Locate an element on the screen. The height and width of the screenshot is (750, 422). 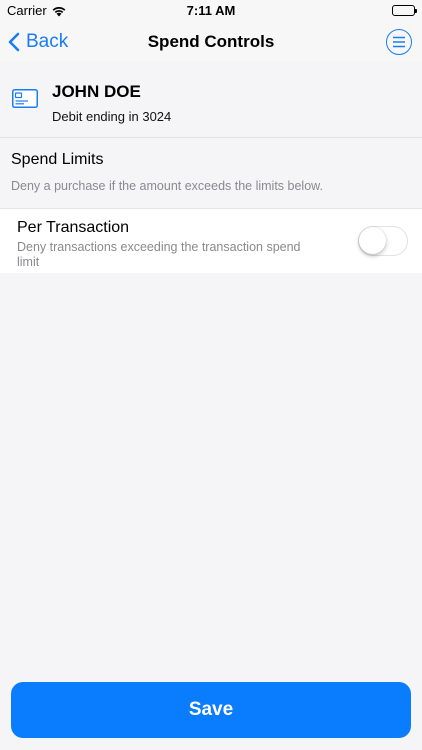
card-subtitle: Debit ending in 3024 is located at coordinates (112, 116).